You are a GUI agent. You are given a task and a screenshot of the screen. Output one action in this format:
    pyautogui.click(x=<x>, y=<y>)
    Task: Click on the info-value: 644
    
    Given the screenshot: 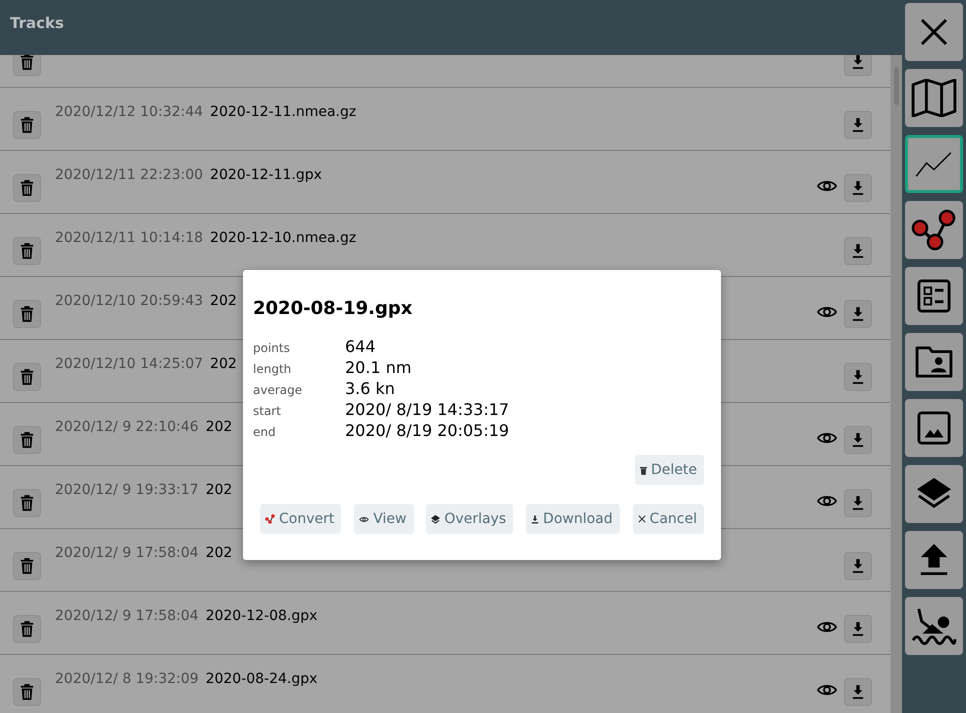 What is the action you would take?
    pyautogui.click(x=361, y=346)
    